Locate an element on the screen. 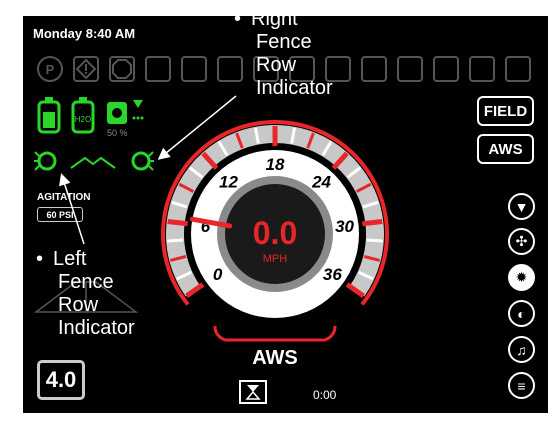  right-fence-arrow is located at coordinates (197, 127).